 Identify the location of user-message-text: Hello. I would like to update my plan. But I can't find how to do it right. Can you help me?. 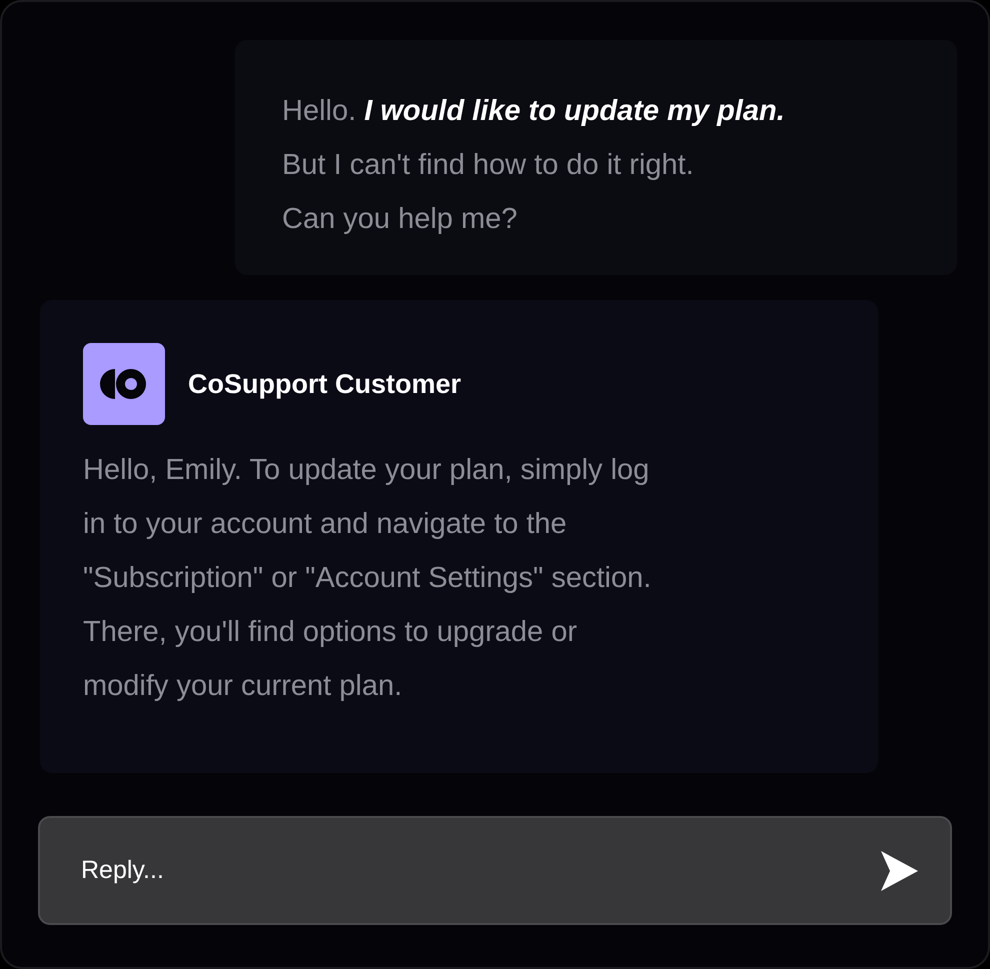
(533, 165).